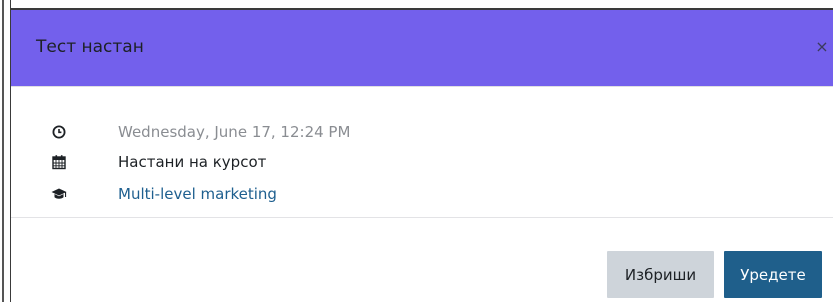 The image size is (833, 302). Describe the element at coordinates (5, 151) in the screenshot. I see `background-left-edge` at that location.